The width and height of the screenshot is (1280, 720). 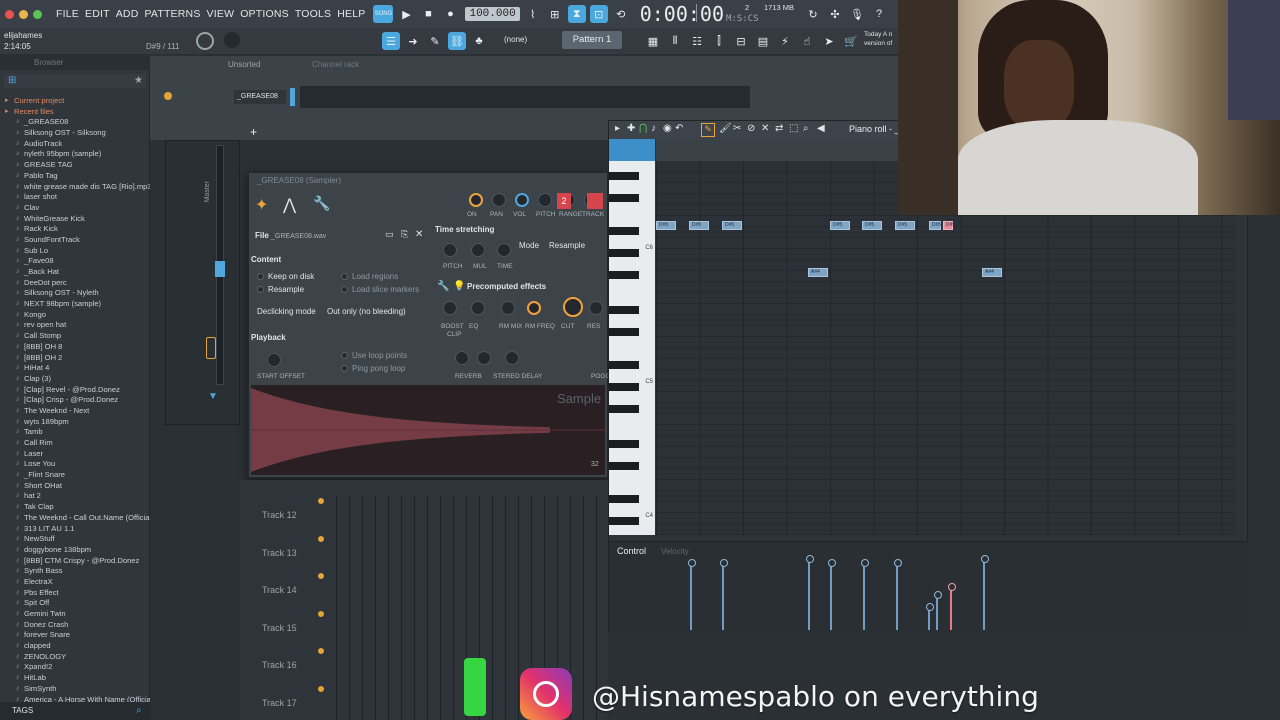 I want to click on select-icon: ⬚, so click(x=793, y=128).